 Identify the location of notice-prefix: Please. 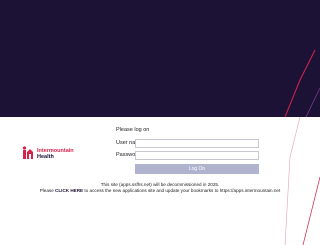
(47, 190).